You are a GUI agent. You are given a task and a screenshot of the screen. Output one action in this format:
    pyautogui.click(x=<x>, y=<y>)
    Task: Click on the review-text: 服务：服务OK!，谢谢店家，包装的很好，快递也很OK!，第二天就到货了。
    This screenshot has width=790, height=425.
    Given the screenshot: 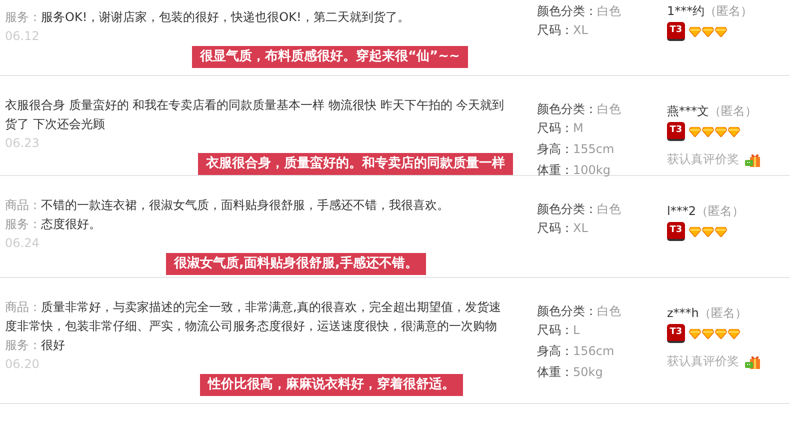 What is the action you would take?
    pyautogui.click(x=207, y=17)
    